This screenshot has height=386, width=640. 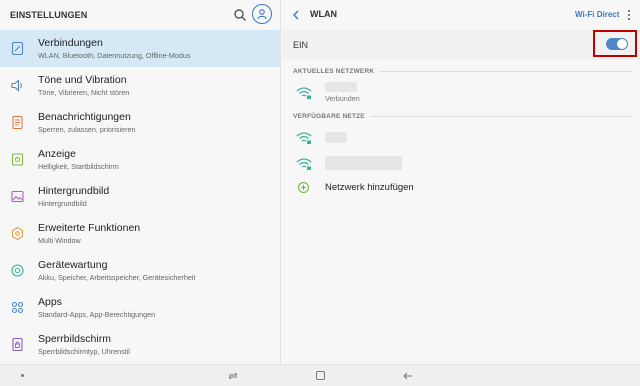 What do you see at coordinates (89, 228) in the screenshot?
I see `settings-item-label: Erweiterte Funktionen` at bounding box center [89, 228].